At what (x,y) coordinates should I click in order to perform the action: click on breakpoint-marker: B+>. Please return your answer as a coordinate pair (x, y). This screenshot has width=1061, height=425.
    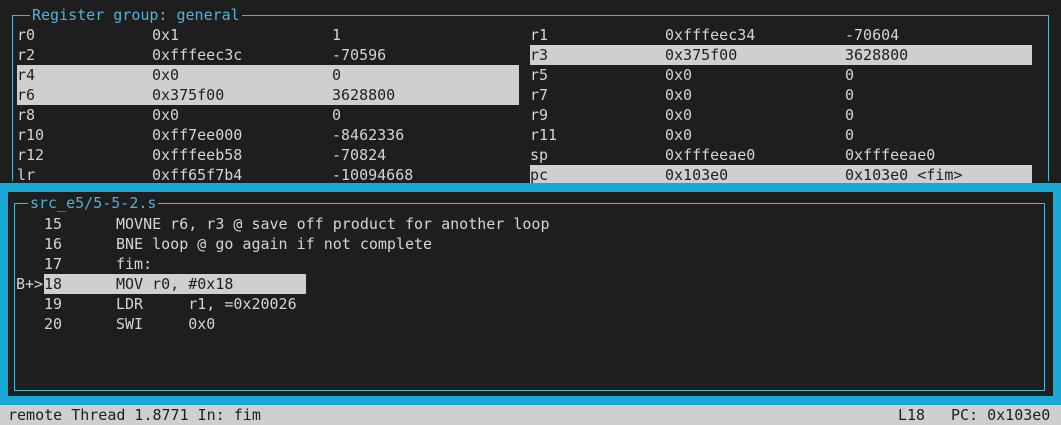
    Looking at the image, I should click on (30, 284).